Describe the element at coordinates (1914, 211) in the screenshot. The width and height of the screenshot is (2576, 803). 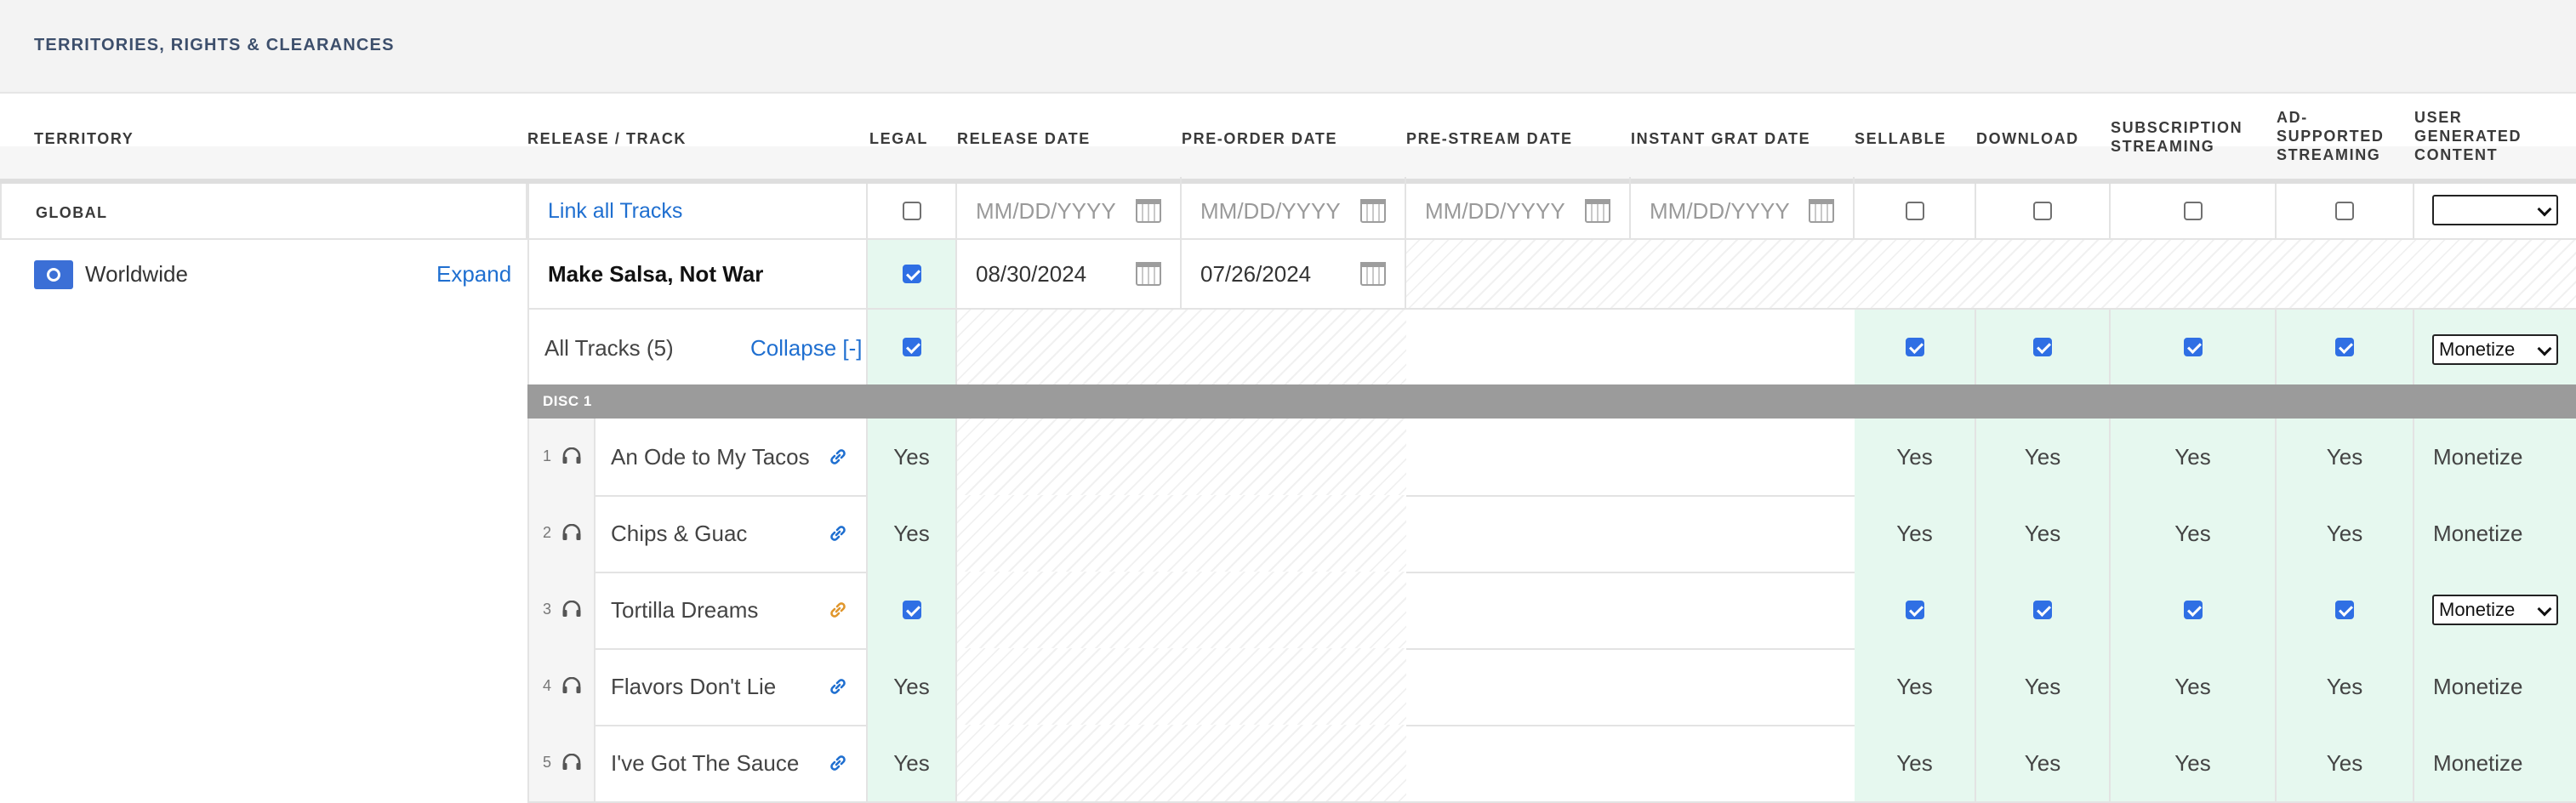
I see `global-sellable-checkbox` at that location.